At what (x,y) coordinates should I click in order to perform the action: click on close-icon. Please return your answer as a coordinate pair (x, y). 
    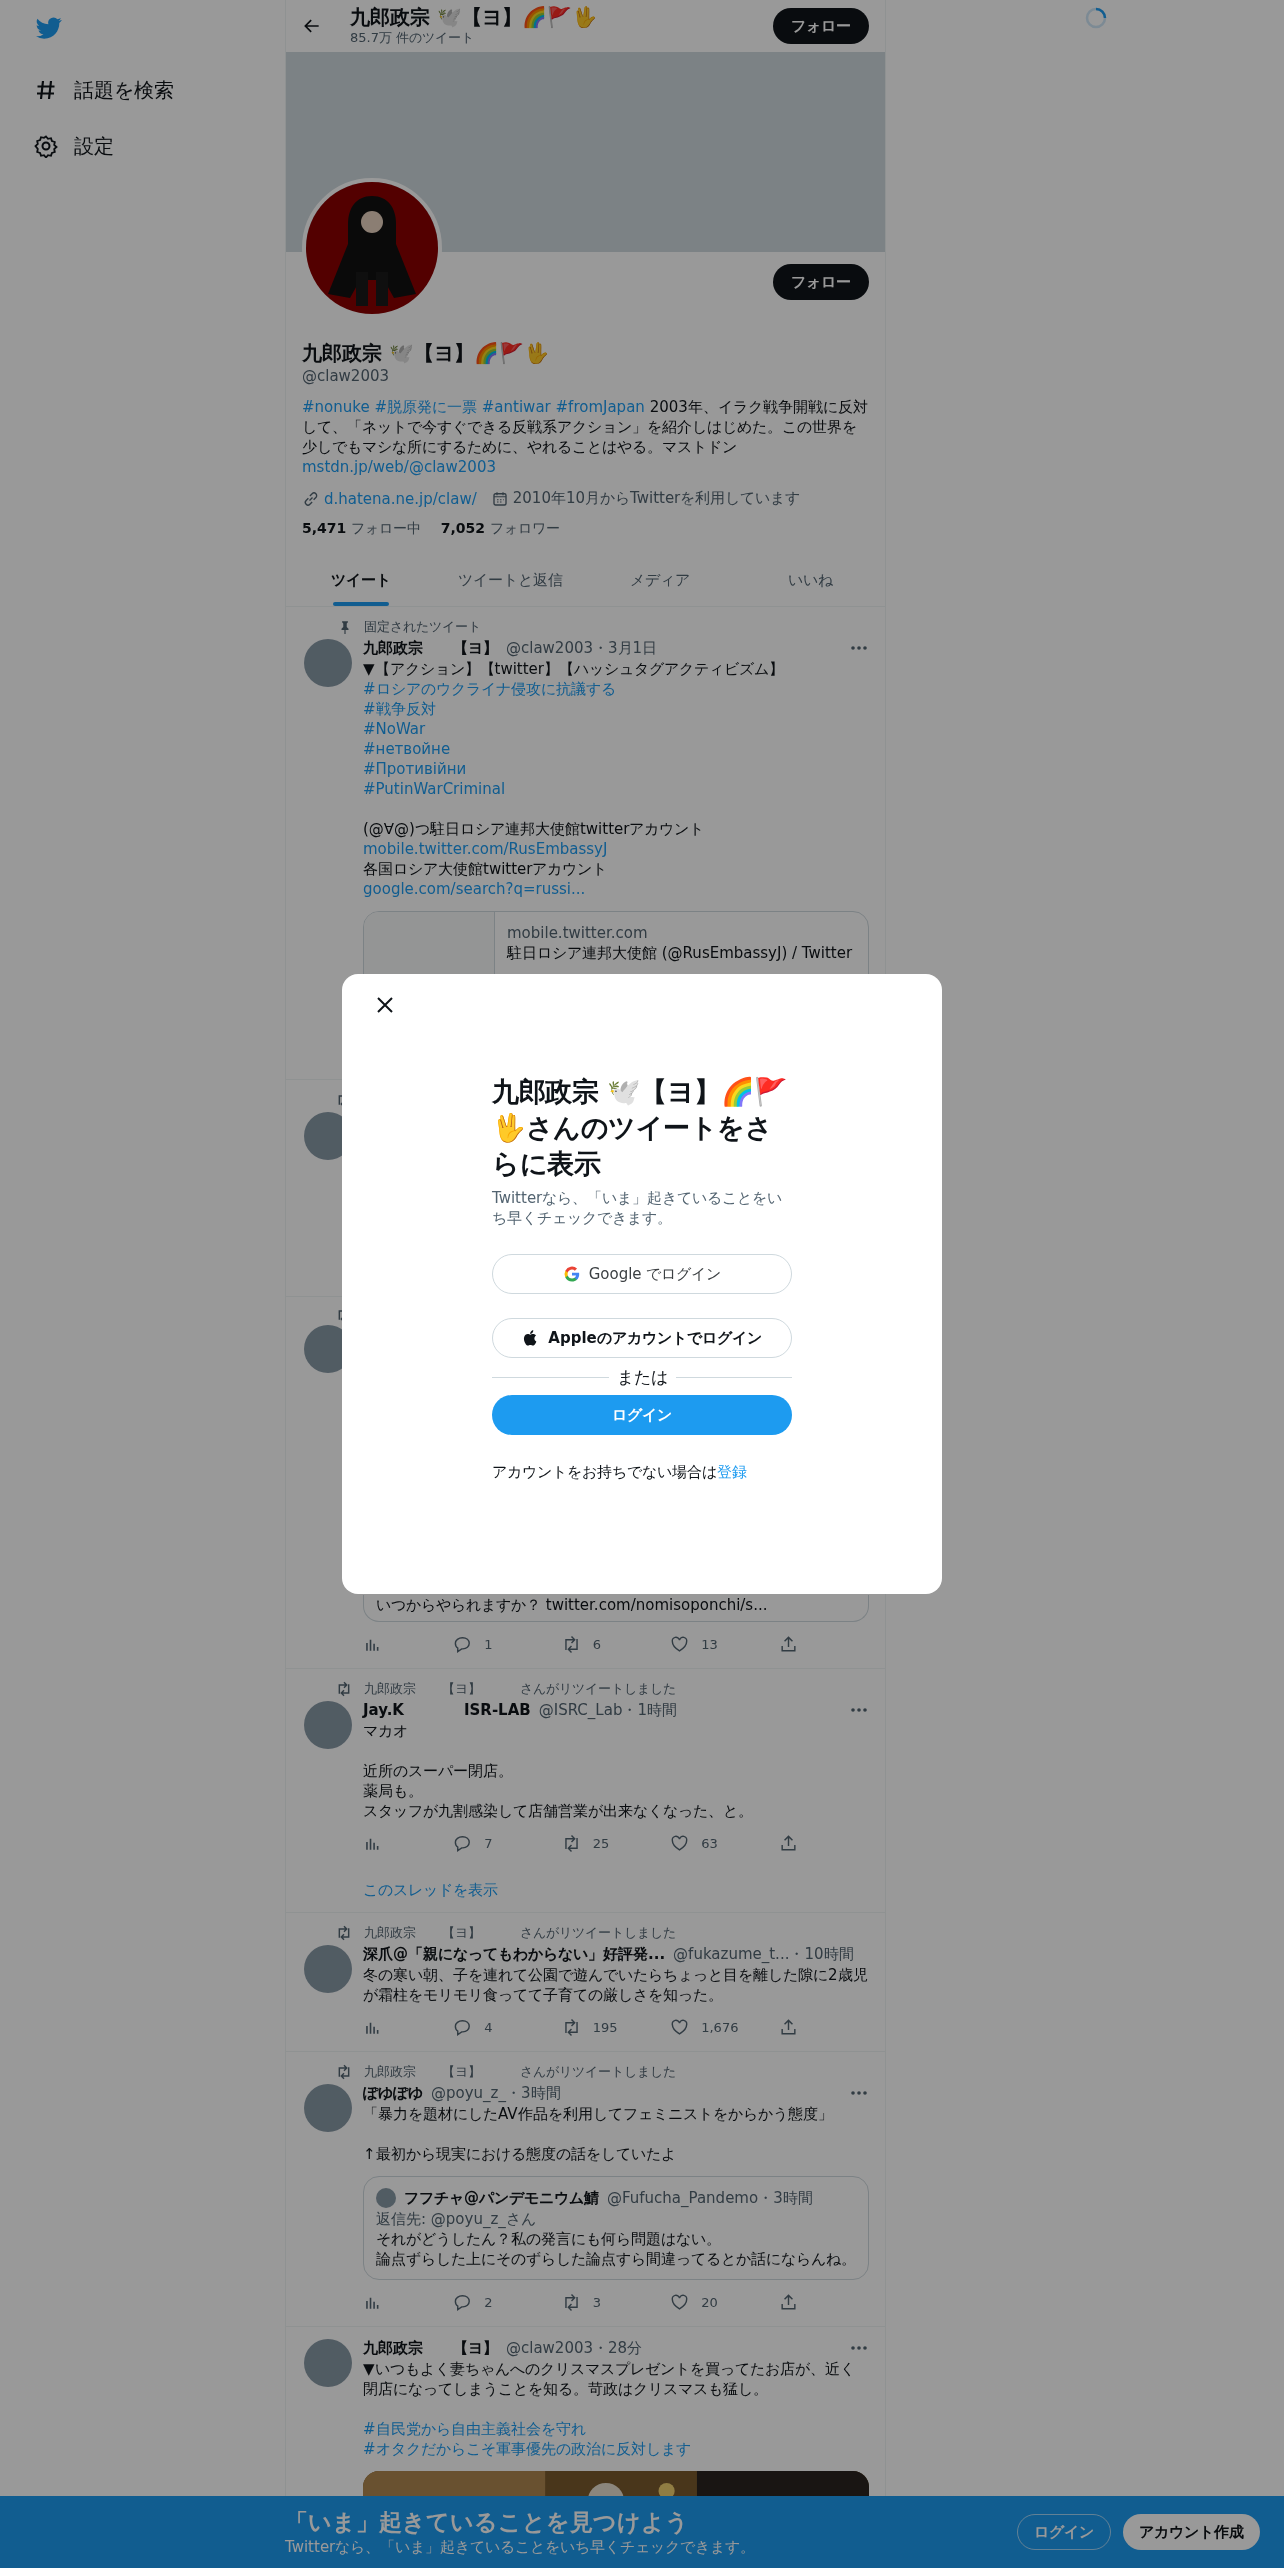
    Looking at the image, I should click on (385, 1005).